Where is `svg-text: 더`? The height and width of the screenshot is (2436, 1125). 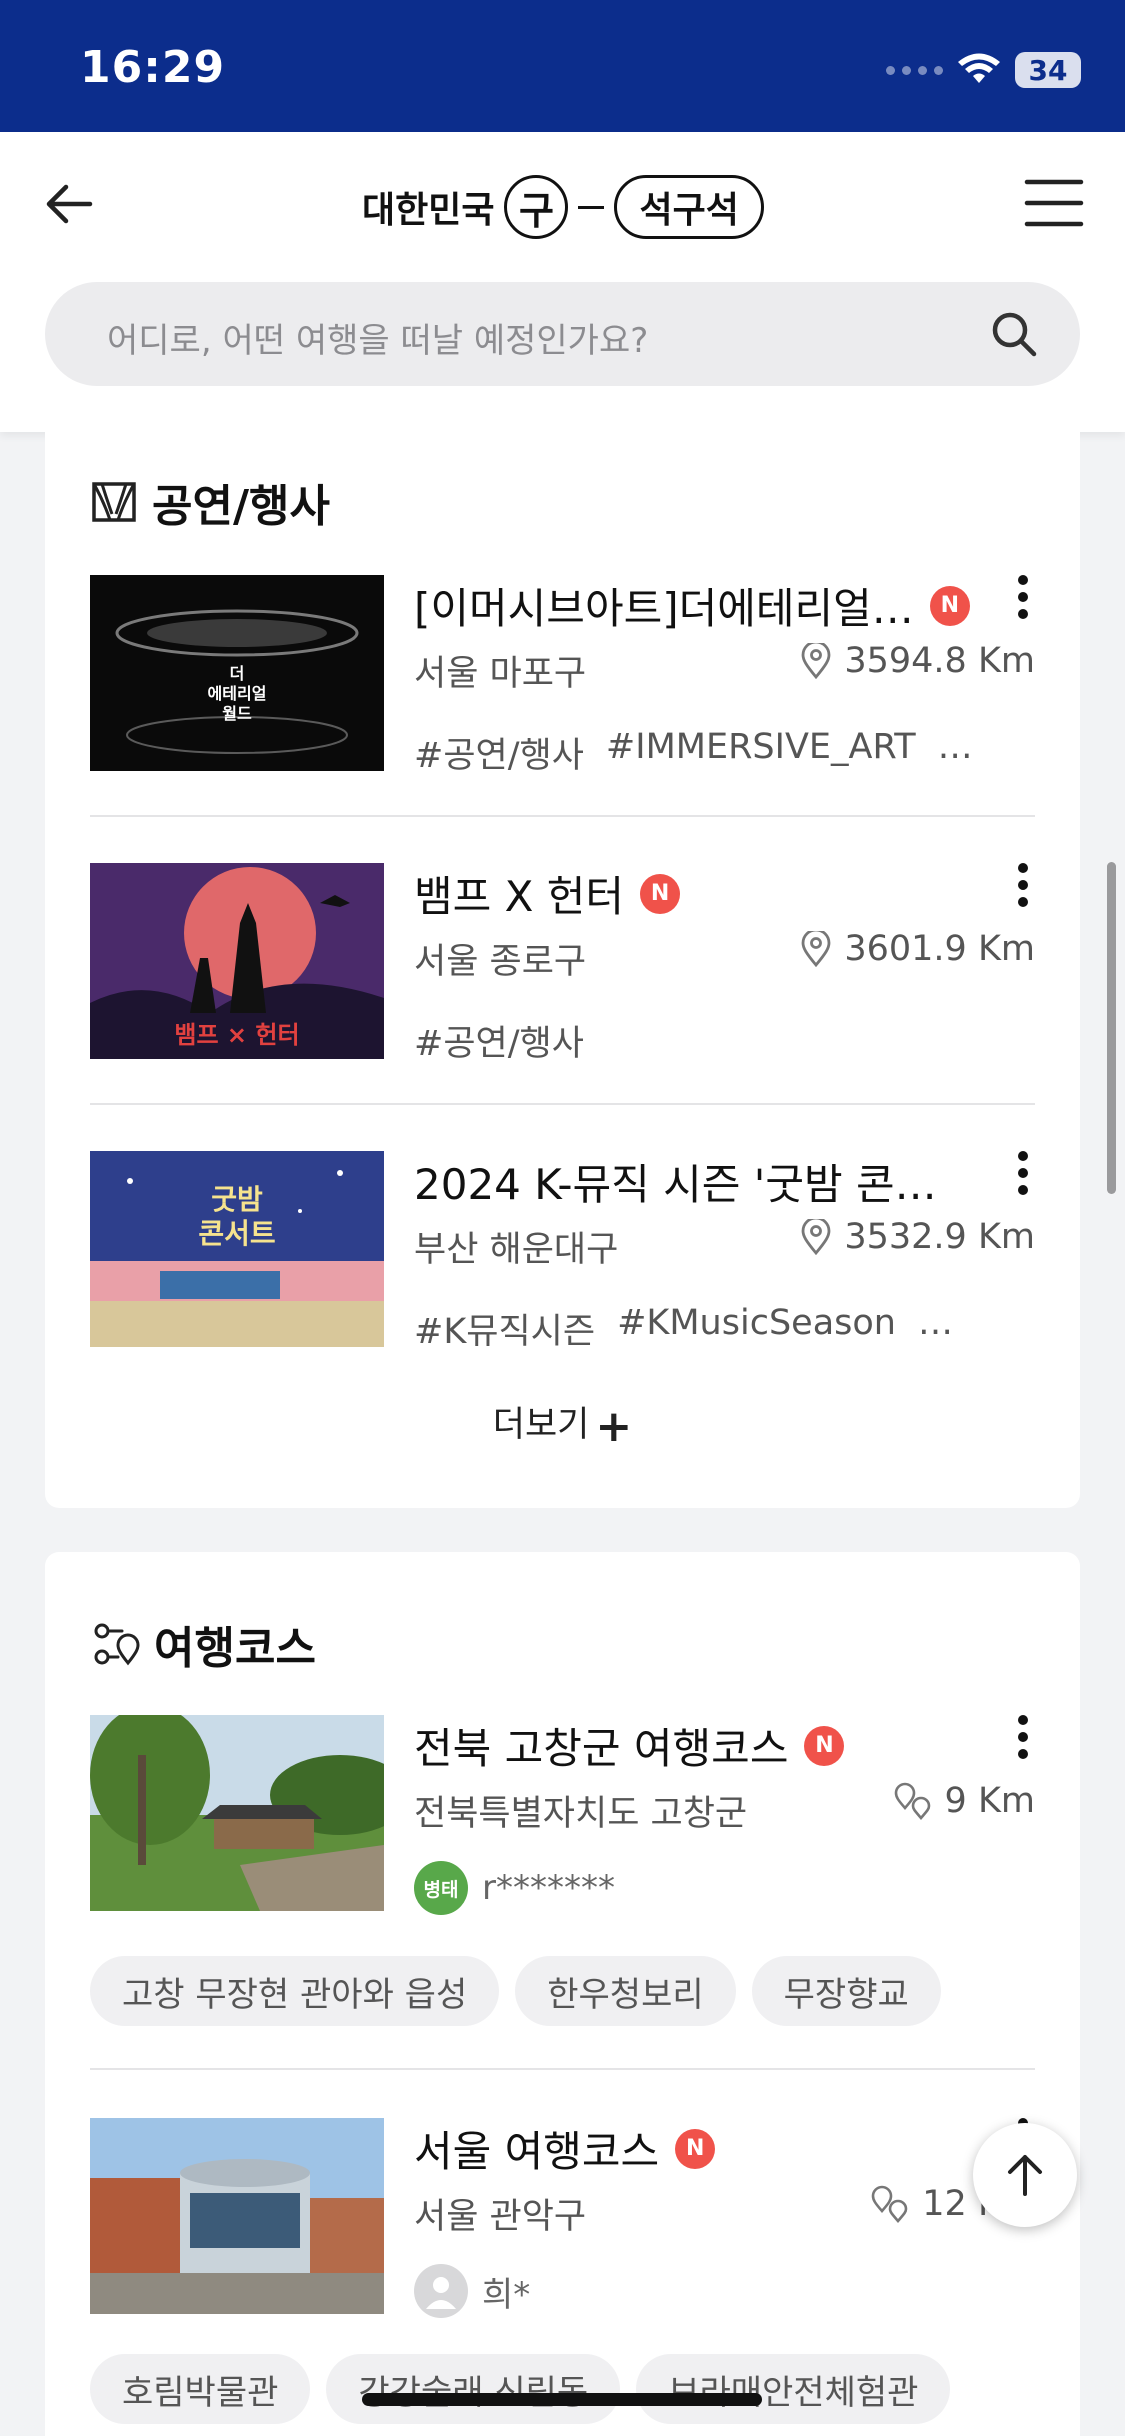
svg-text: 더 is located at coordinates (237, 673).